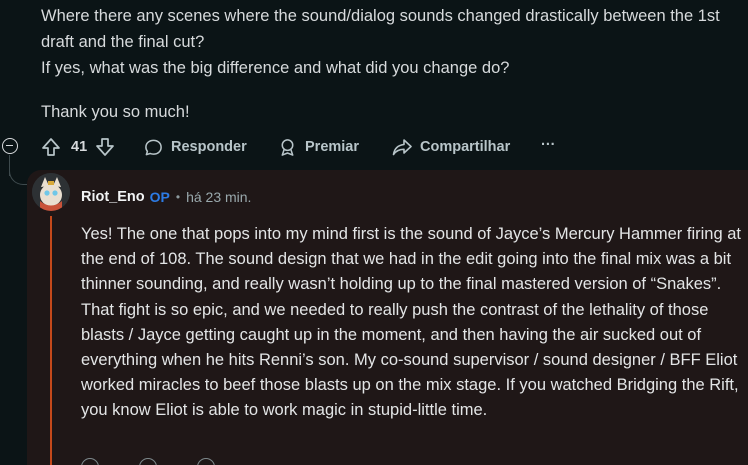 This screenshot has width=748, height=465. I want to click on award-button: Premiar, so click(318, 147).